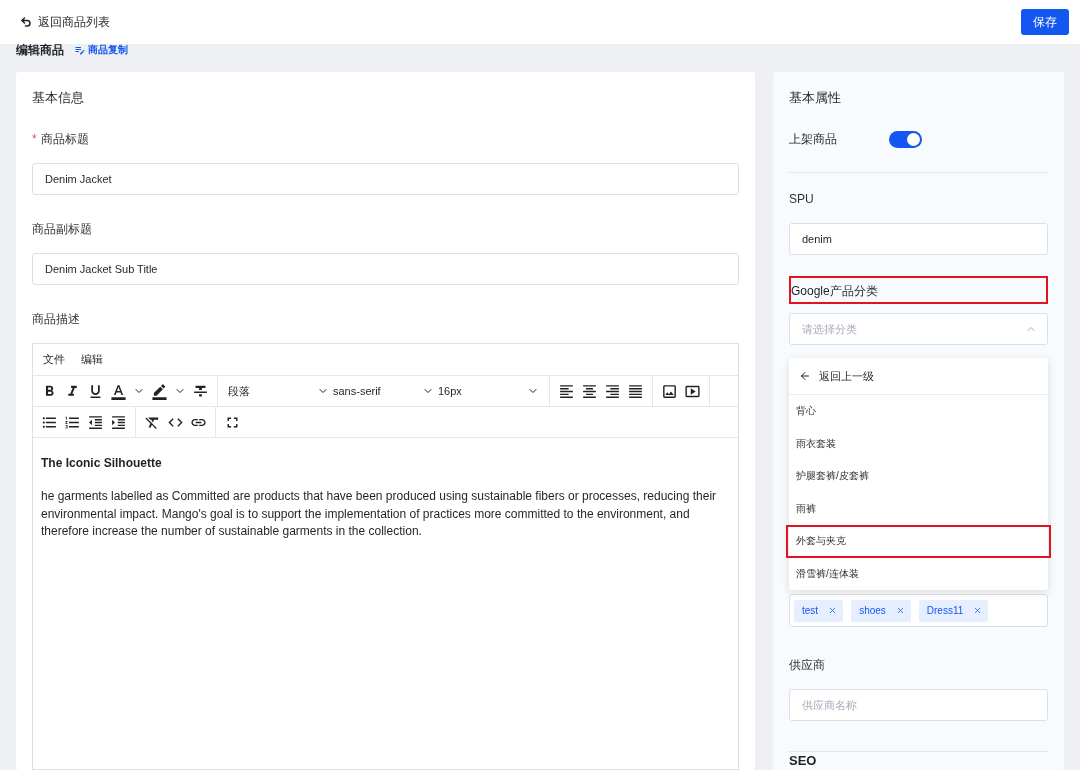 Image resolution: width=1080 pixels, height=770 pixels. Describe the element at coordinates (102, 463) in the screenshot. I see `content-heading: The Iconic Silhouette` at that location.